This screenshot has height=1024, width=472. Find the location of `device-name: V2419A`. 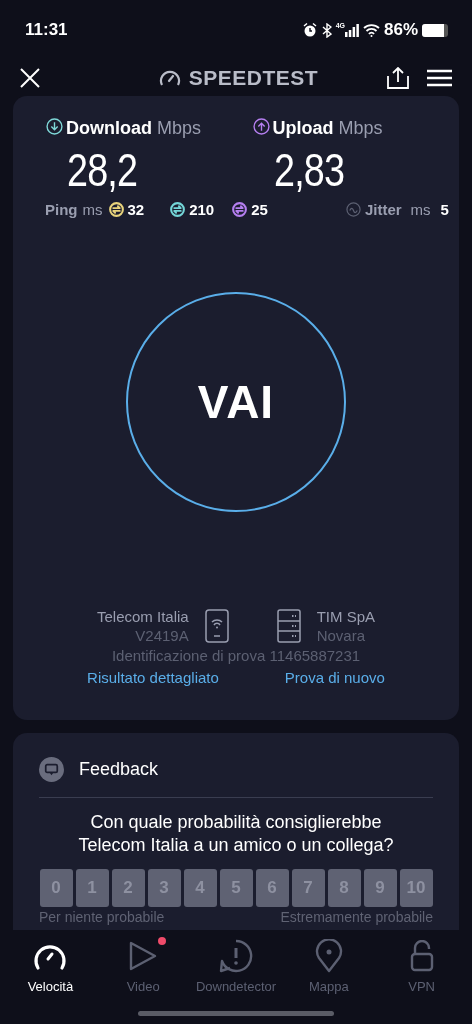

device-name: V2419A is located at coordinates (161, 635).